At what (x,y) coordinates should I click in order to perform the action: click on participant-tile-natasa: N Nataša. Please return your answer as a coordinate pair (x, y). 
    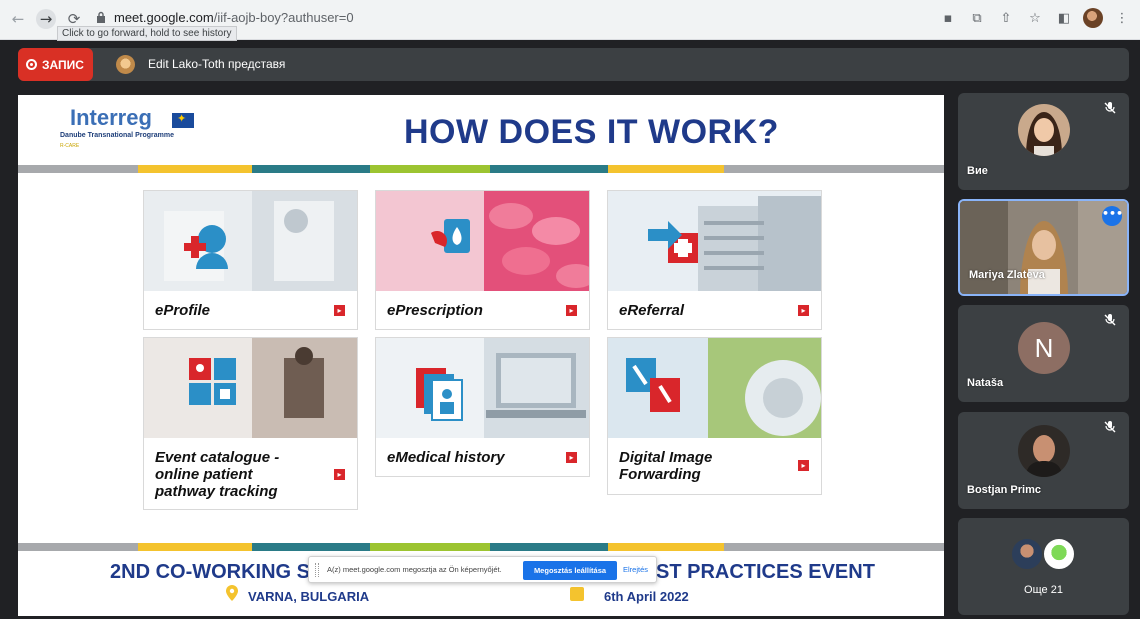
    Looking at the image, I should click on (1043, 353).